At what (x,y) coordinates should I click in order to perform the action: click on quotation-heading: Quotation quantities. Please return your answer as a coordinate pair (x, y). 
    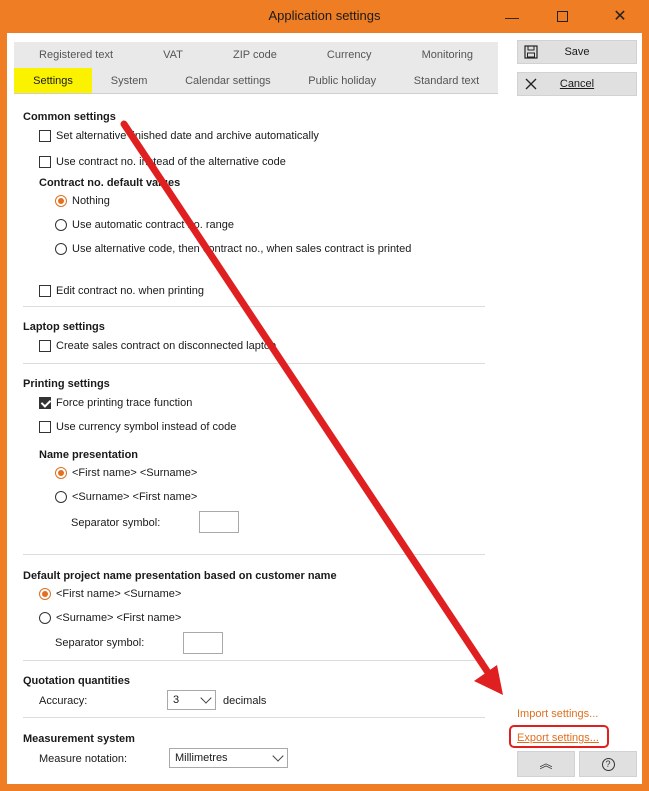
    Looking at the image, I should click on (76, 681).